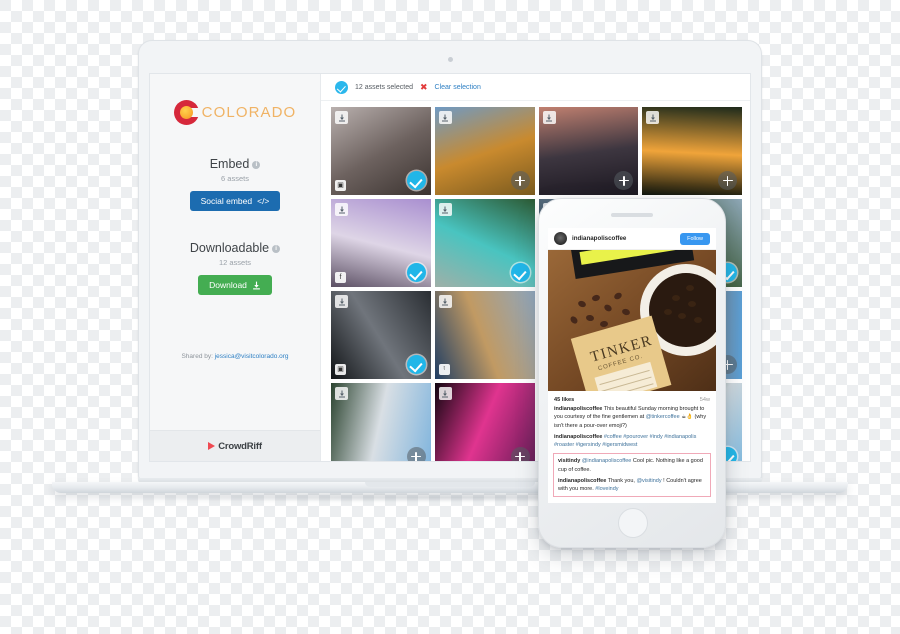  What do you see at coordinates (341, 87) in the screenshot?
I see `check-circle-icon` at bounding box center [341, 87].